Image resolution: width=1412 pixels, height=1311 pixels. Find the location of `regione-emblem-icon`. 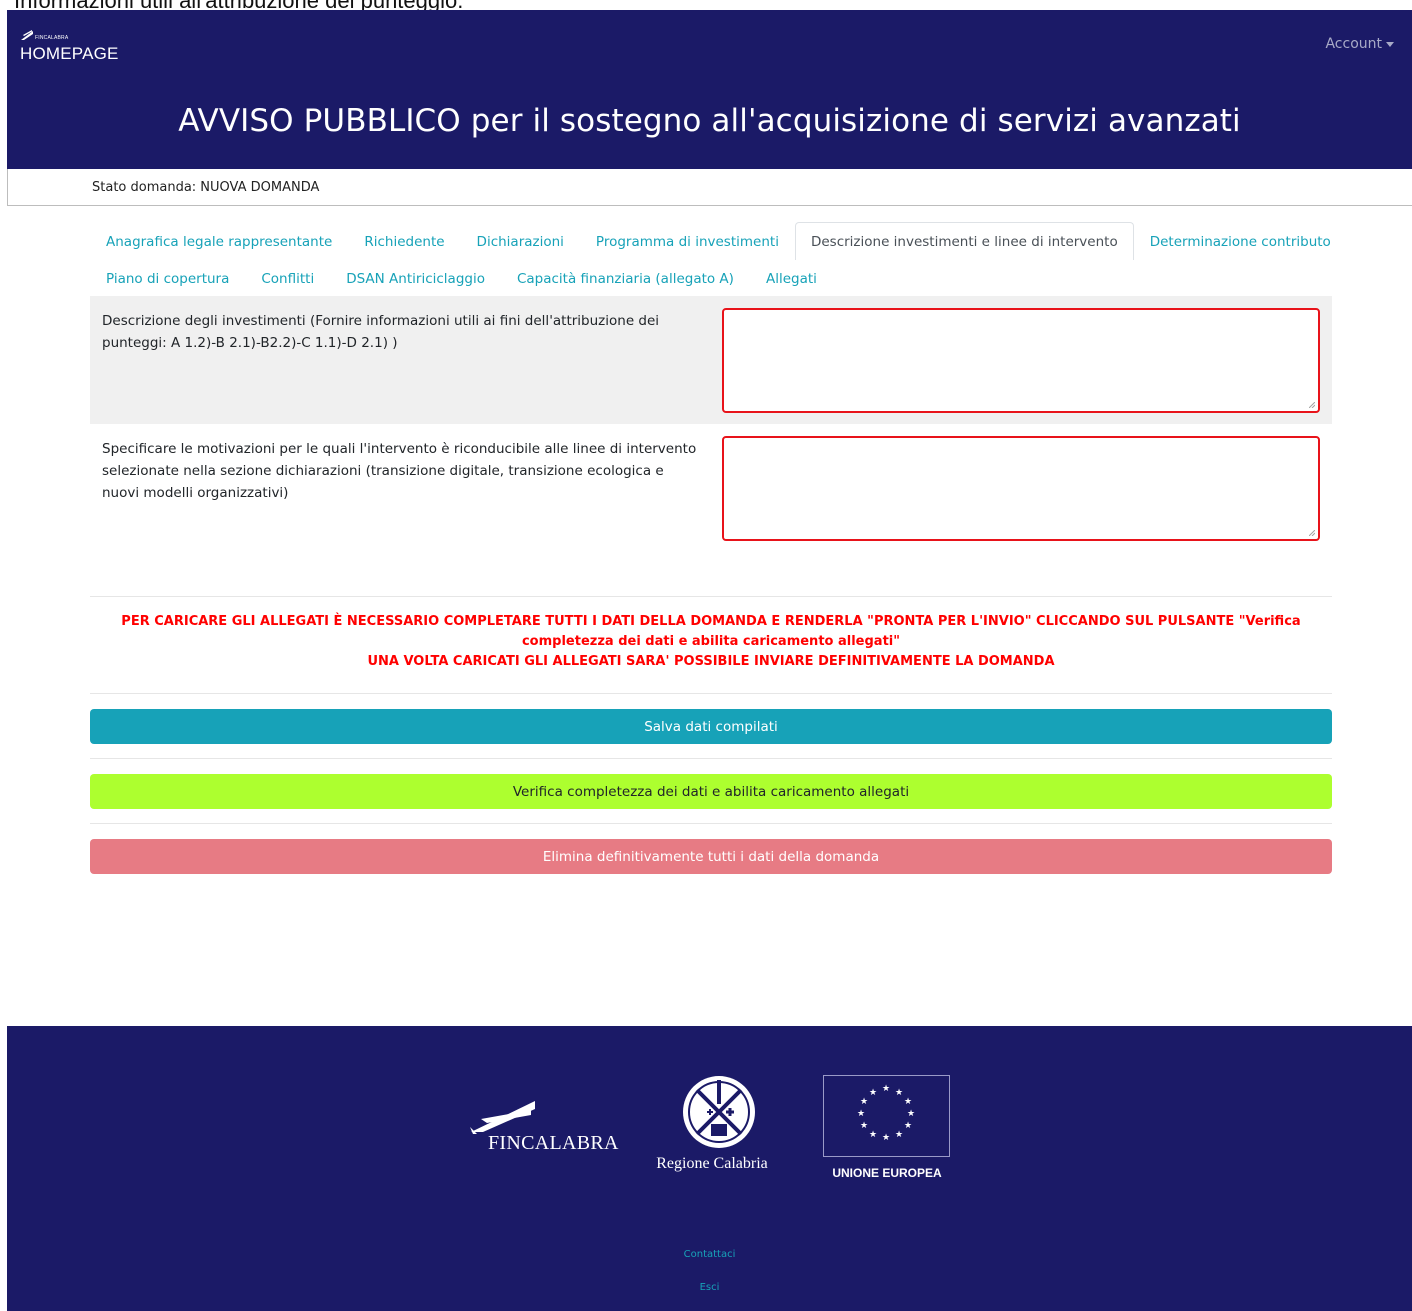

regione-emblem-icon is located at coordinates (719, 1114).